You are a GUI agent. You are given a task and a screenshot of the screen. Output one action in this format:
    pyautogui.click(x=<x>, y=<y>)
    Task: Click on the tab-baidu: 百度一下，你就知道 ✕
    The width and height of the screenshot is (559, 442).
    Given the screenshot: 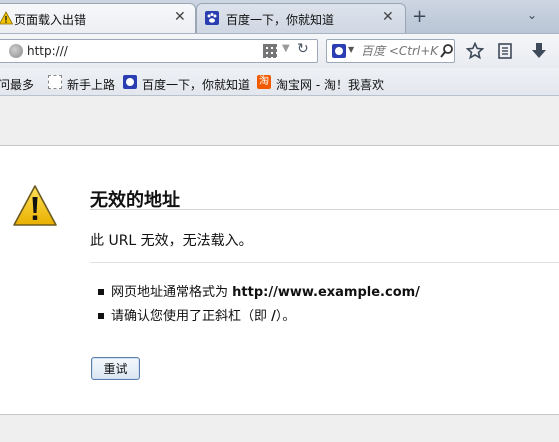 What is the action you would take?
    pyautogui.click(x=301, y=18)
    